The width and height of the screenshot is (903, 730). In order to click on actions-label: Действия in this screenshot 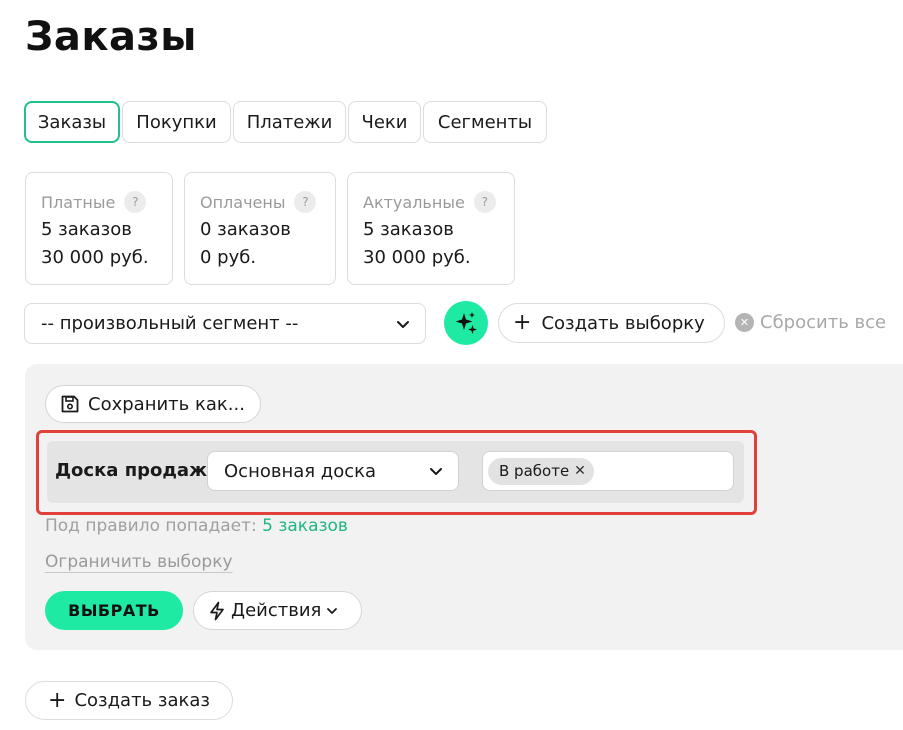, I will do `click(276, 610)`.